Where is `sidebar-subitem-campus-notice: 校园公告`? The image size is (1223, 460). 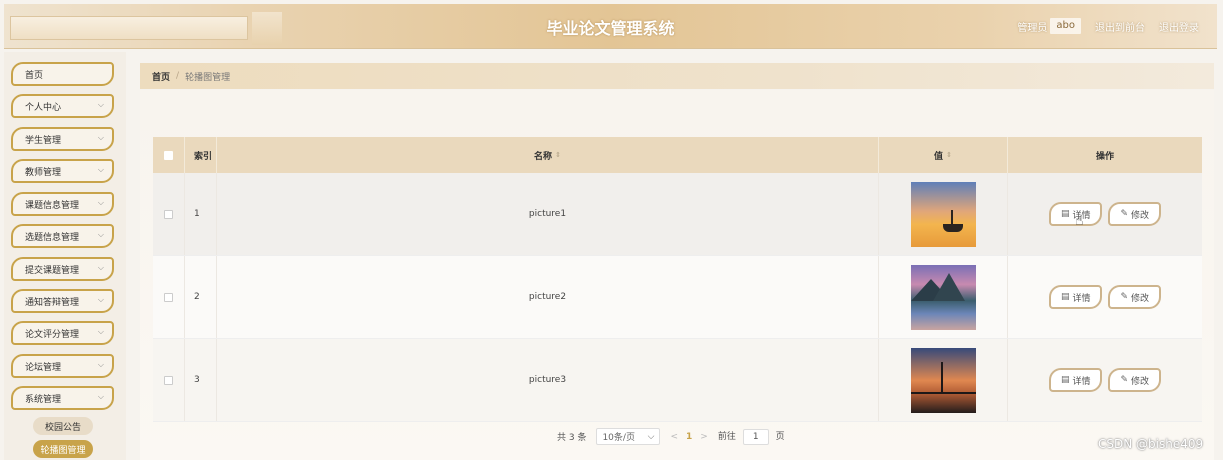 sidebar-subitem-campus-notice: 校园公告 is located at coordinates (63, 426).